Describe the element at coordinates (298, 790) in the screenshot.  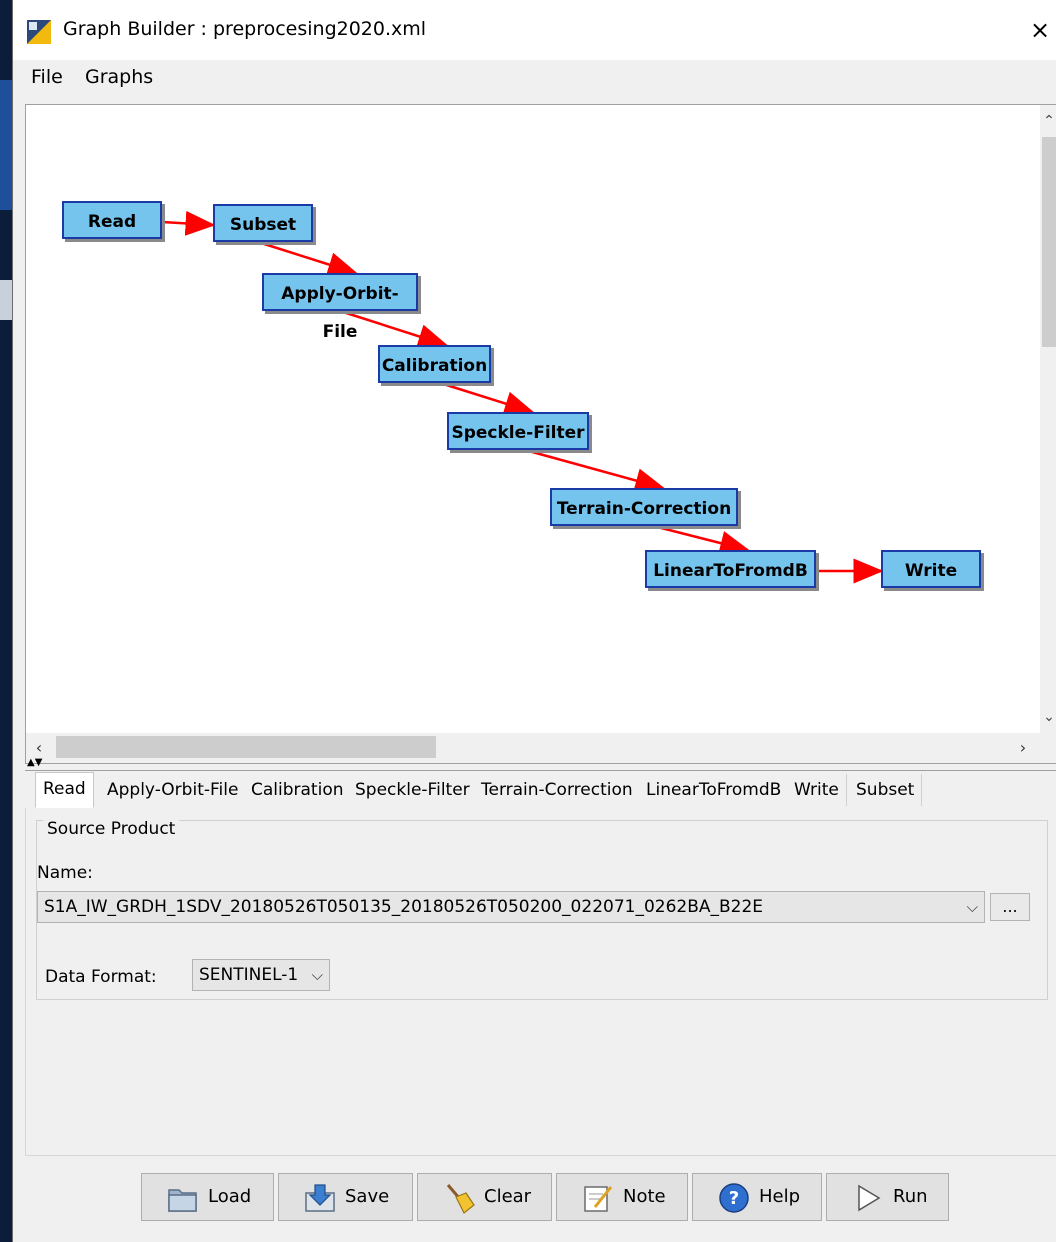
I see `tab-calibration: Calibration` at that location.